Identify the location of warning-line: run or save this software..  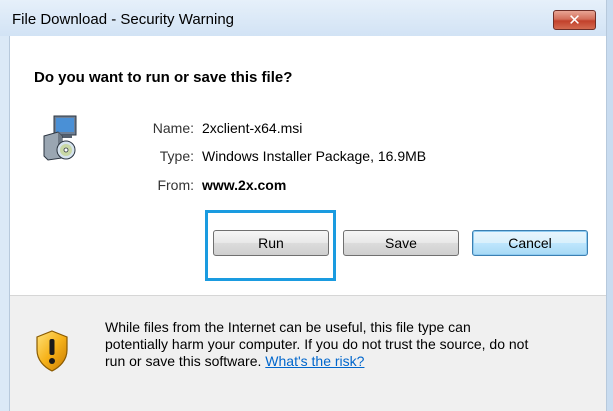
(183, 361).